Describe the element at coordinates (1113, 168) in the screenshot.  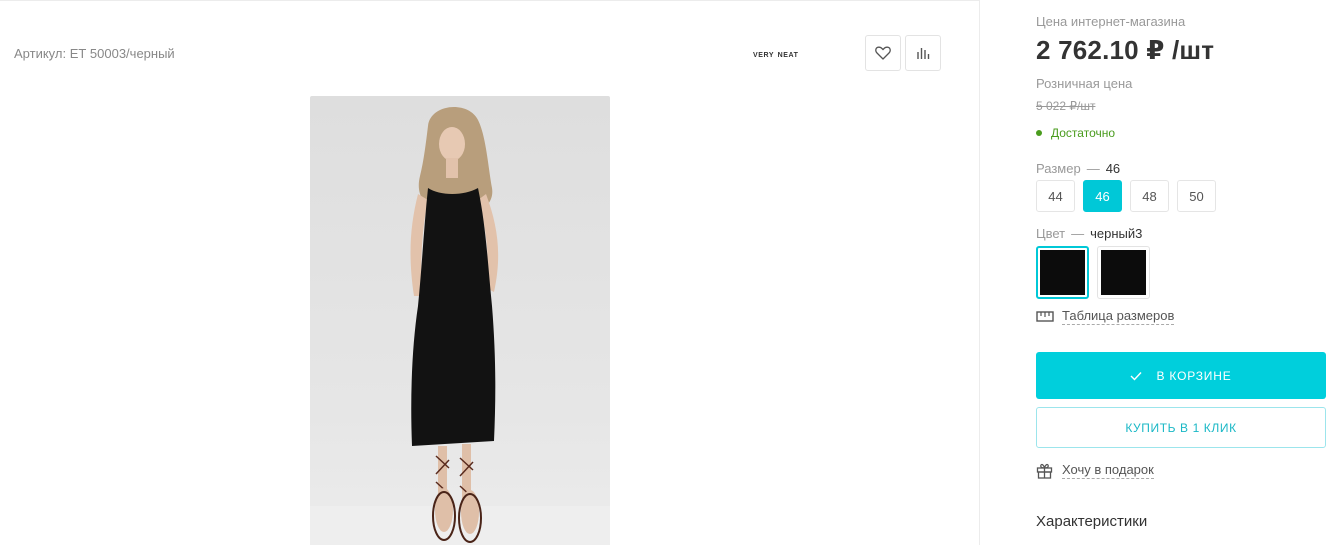
I see `size-selected-value: 46` at that location.